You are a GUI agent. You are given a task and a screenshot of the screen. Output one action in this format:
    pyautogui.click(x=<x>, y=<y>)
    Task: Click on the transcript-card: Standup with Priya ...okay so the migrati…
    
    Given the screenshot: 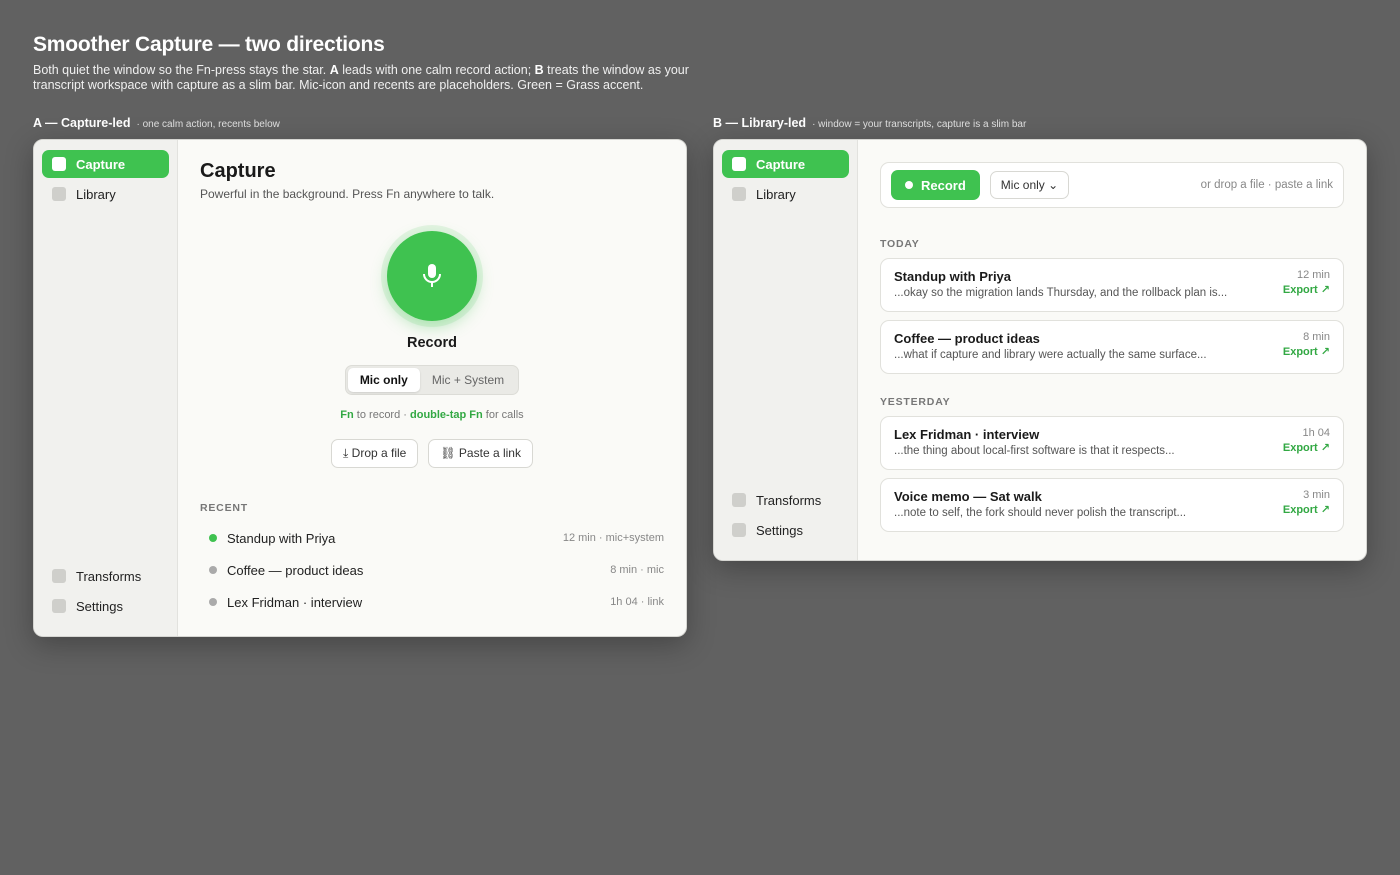 What is the action you would take?
    pyautogui.click(x=1112, y=285)
    